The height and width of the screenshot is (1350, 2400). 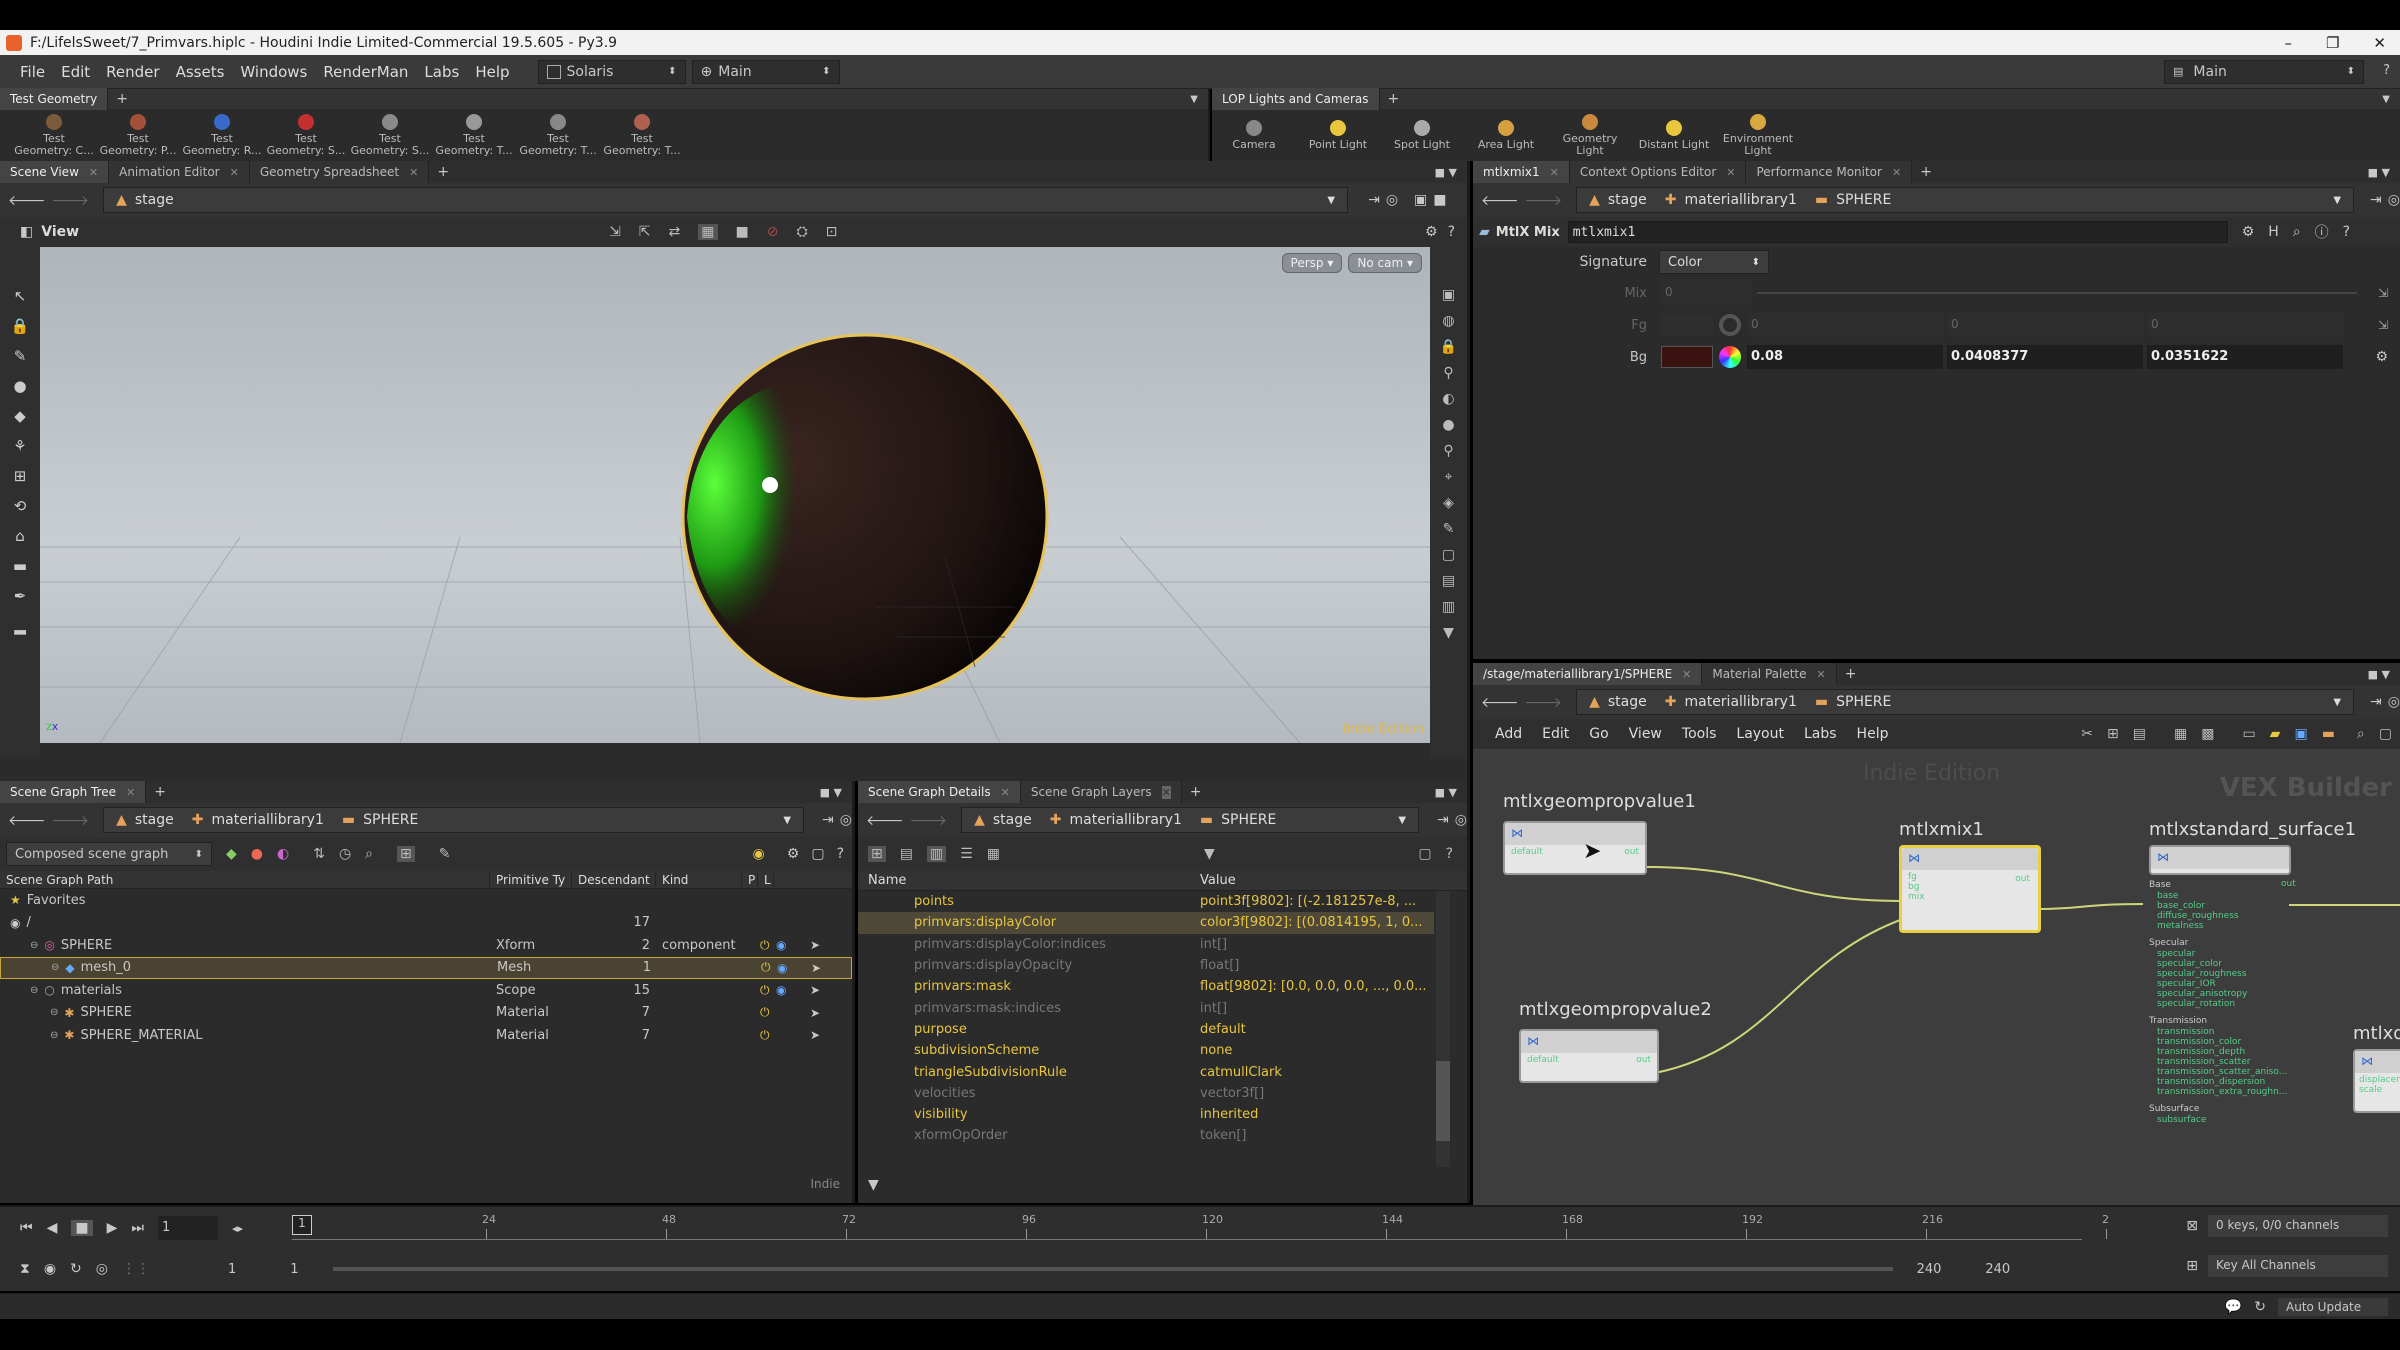 I want to click on details-scrollbar, so click(x=1443, y=1029).